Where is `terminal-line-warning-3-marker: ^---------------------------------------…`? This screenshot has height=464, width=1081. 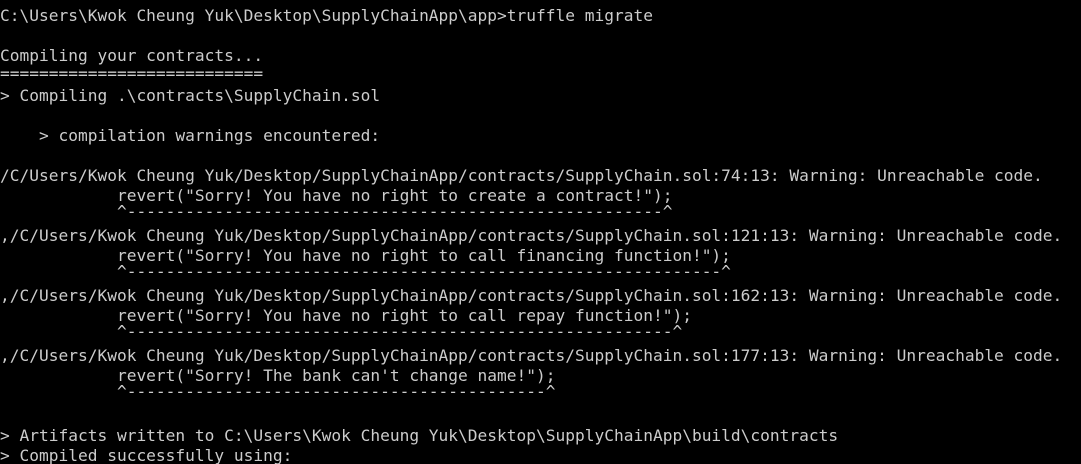 terminal-line-warning-3-marker: ^---------------------------------------… is located at coordinates (341, 331).